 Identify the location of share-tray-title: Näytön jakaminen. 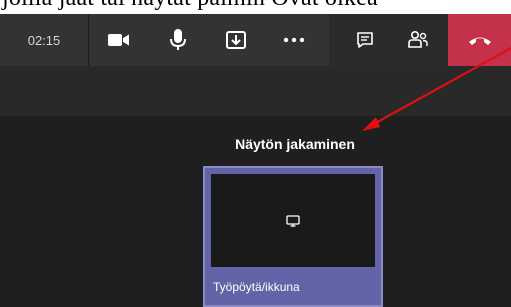
(295, 144).